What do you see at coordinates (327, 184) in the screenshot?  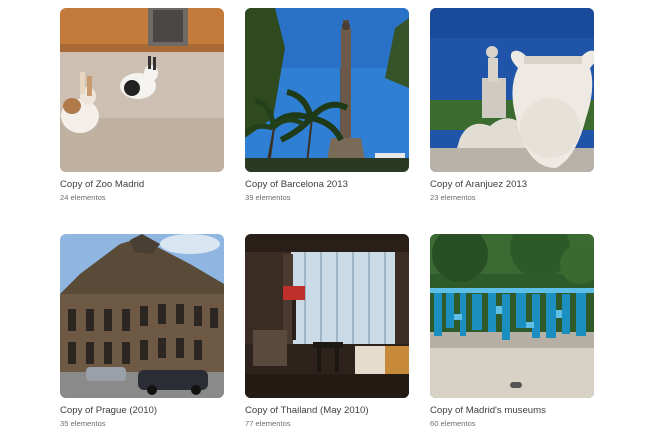 I see `album-title: Copy of Barcelona 2013` at bounding box center [327, 184].